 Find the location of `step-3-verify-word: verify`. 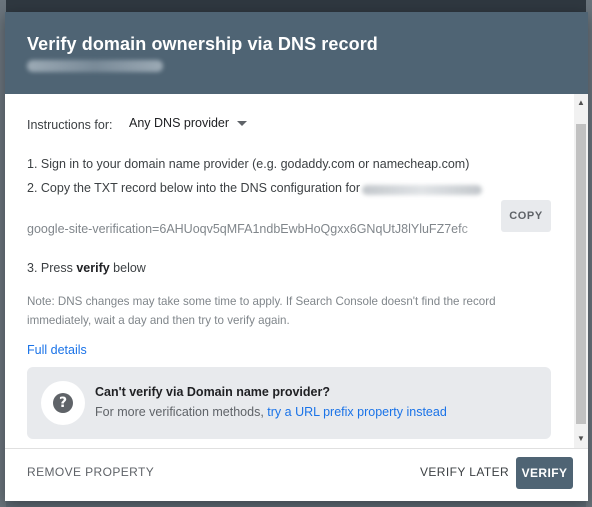

step-3-verify-word: verify is located at coordinates (93, 268).